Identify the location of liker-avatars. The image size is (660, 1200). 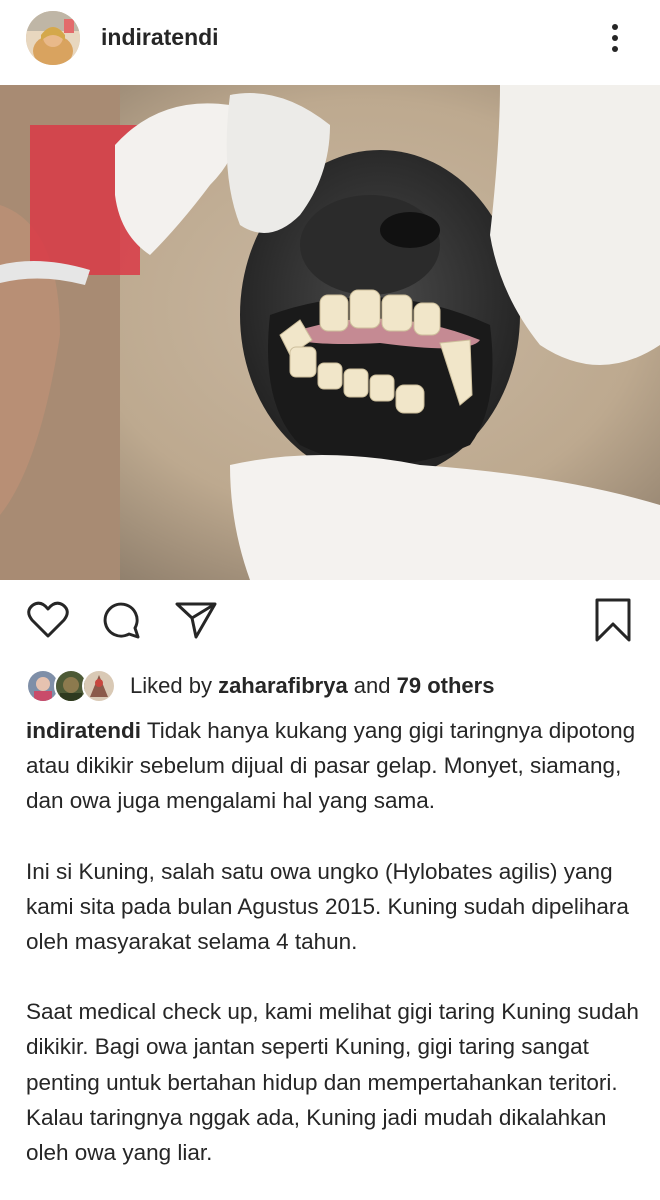
(74, 686).